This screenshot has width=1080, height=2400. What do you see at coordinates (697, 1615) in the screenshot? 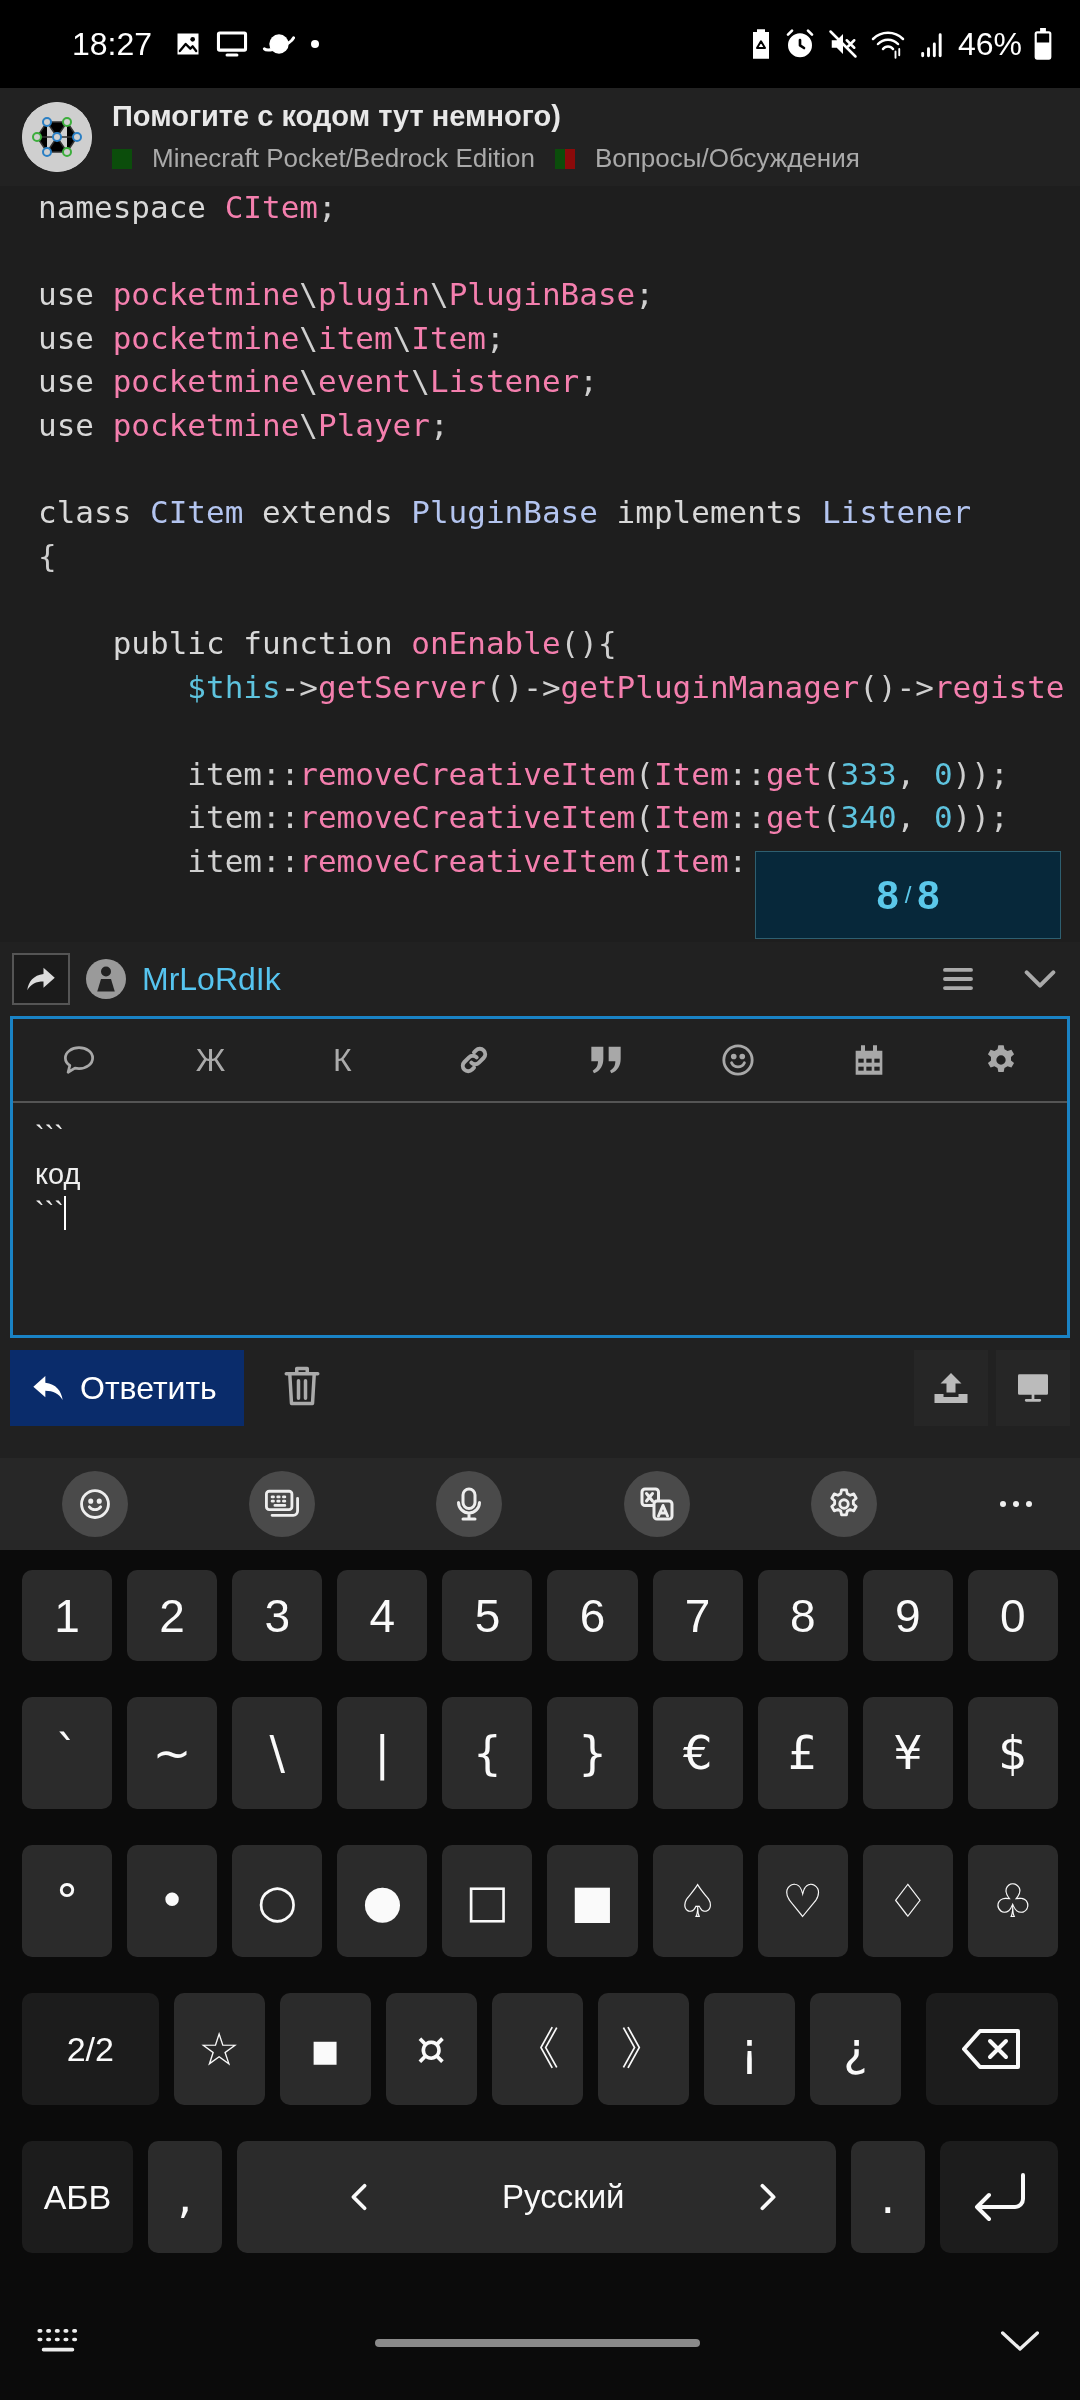
I see `keyboard-key: 7` at bounding box center [697, 1615].